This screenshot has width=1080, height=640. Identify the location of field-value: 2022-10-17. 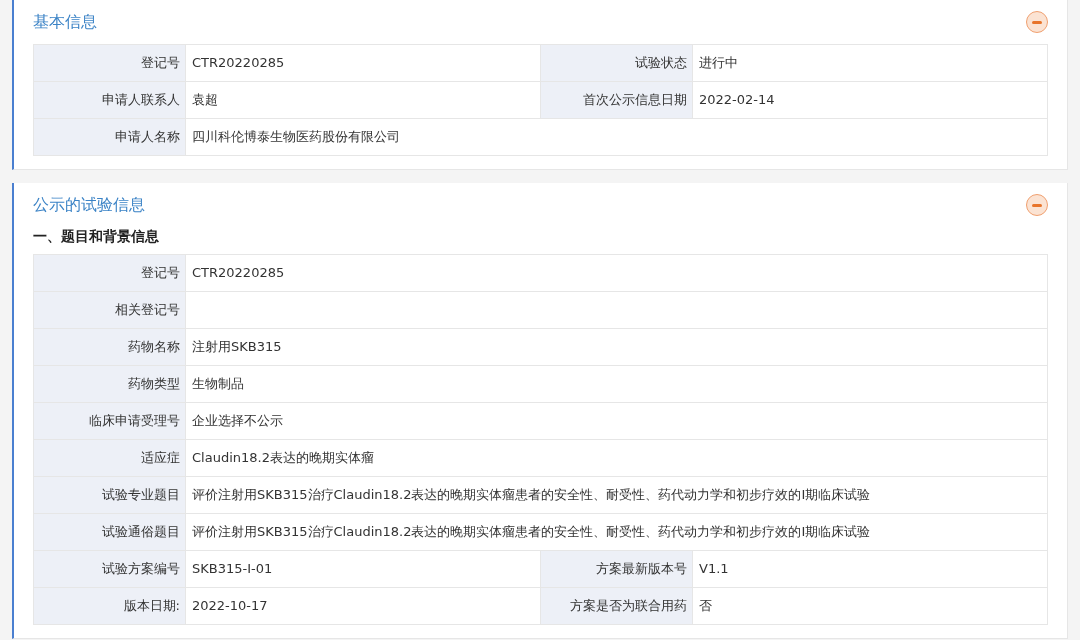
(363, 606).